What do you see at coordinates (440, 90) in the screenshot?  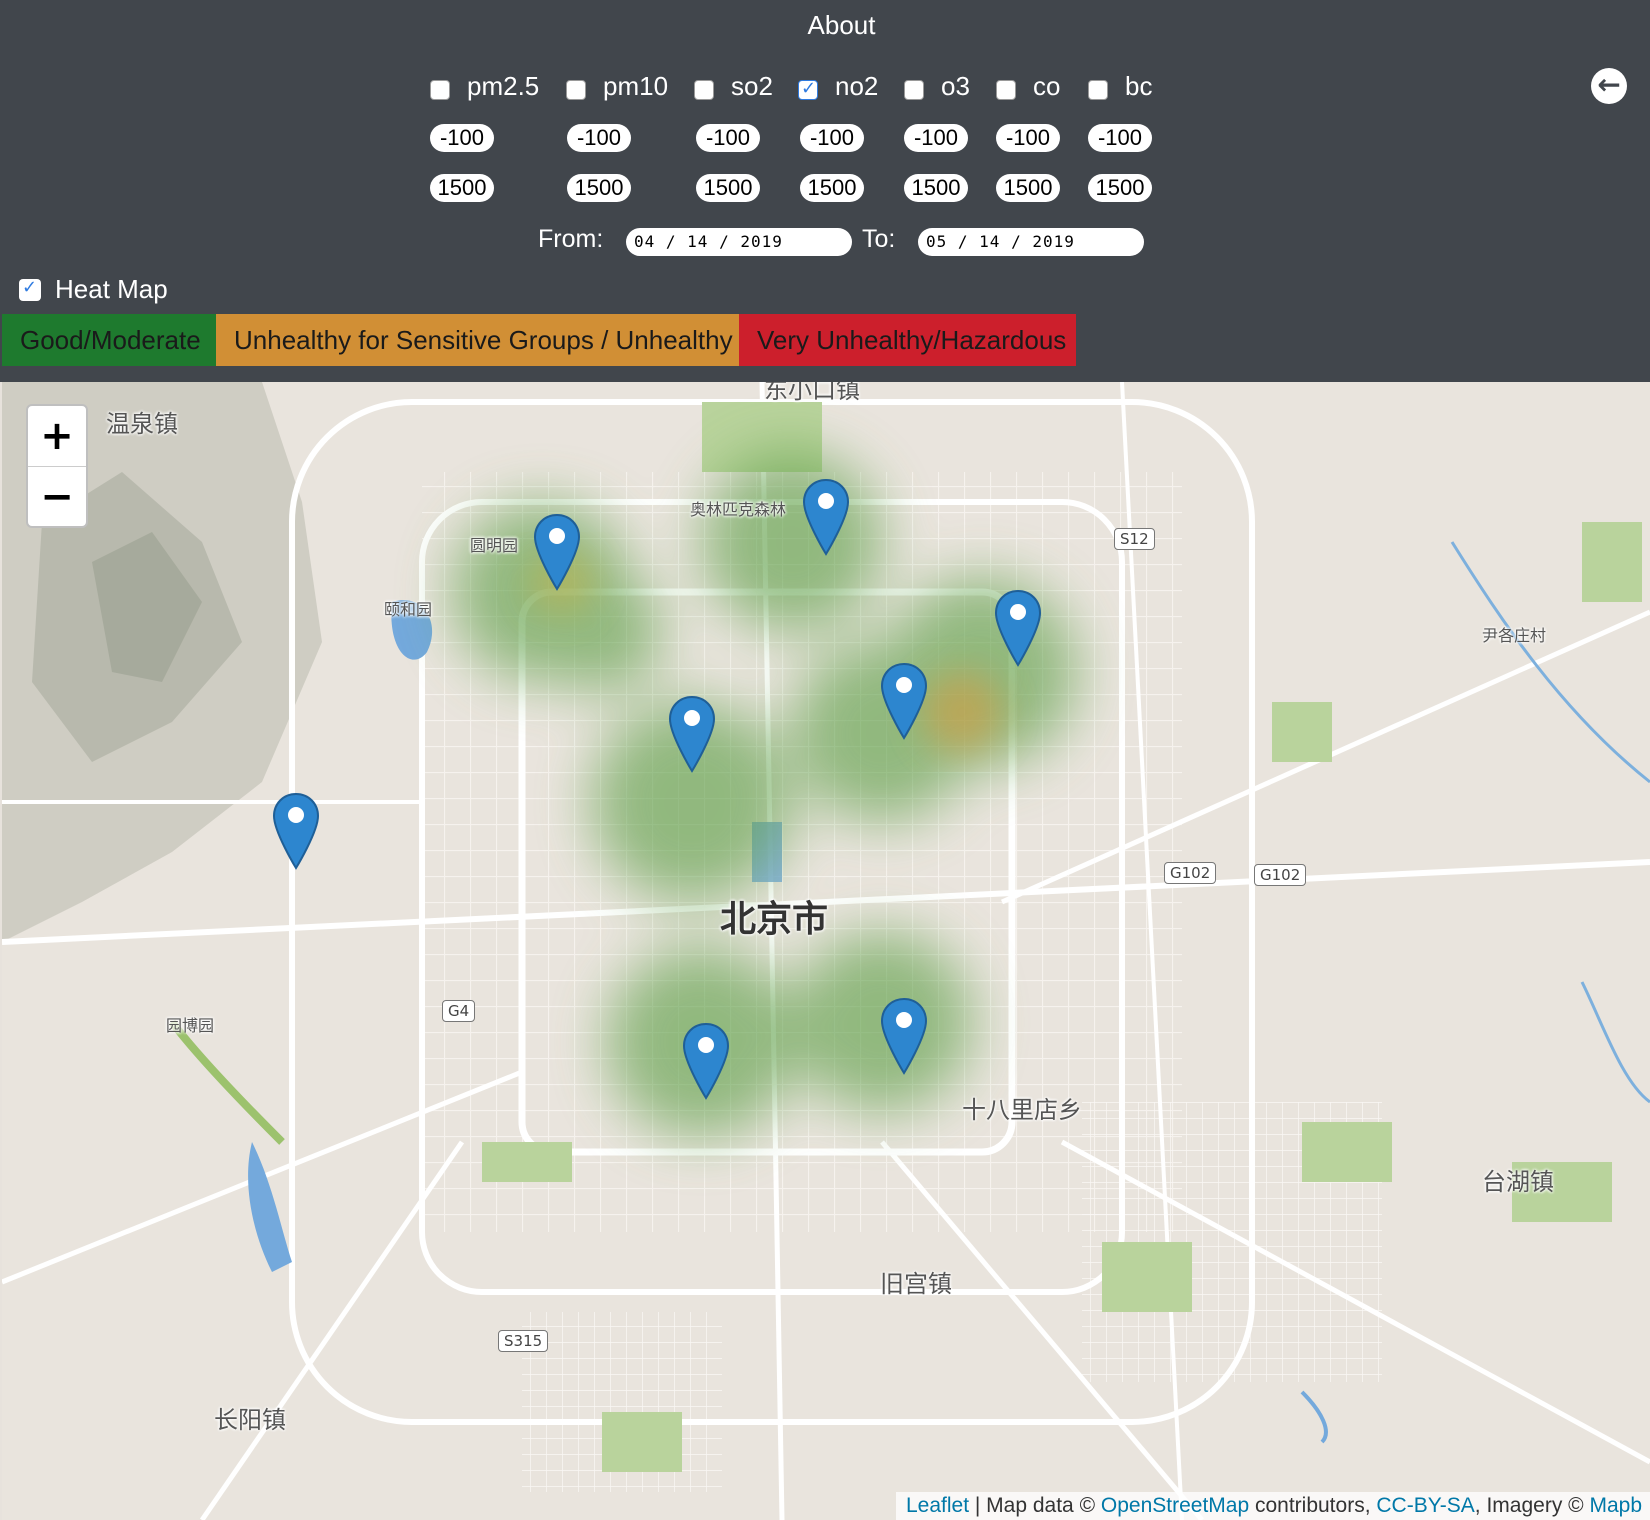 I see `pm25-checkbox` at bounding box center [440, 90].